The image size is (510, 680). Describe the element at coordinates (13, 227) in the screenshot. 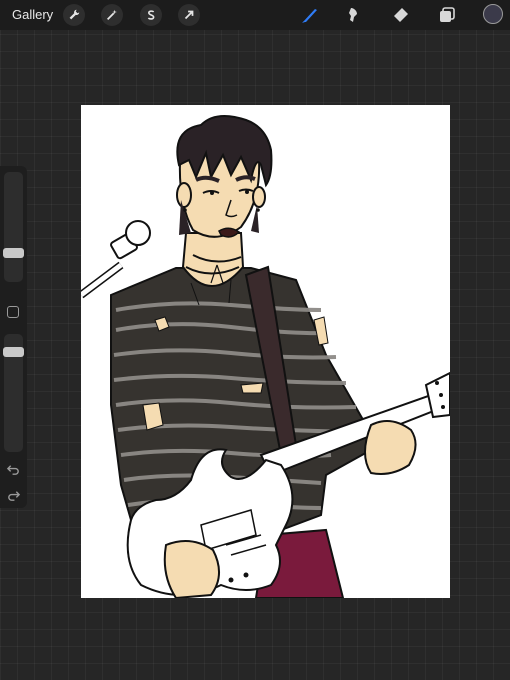

I see `brush-size-slider` at that location.